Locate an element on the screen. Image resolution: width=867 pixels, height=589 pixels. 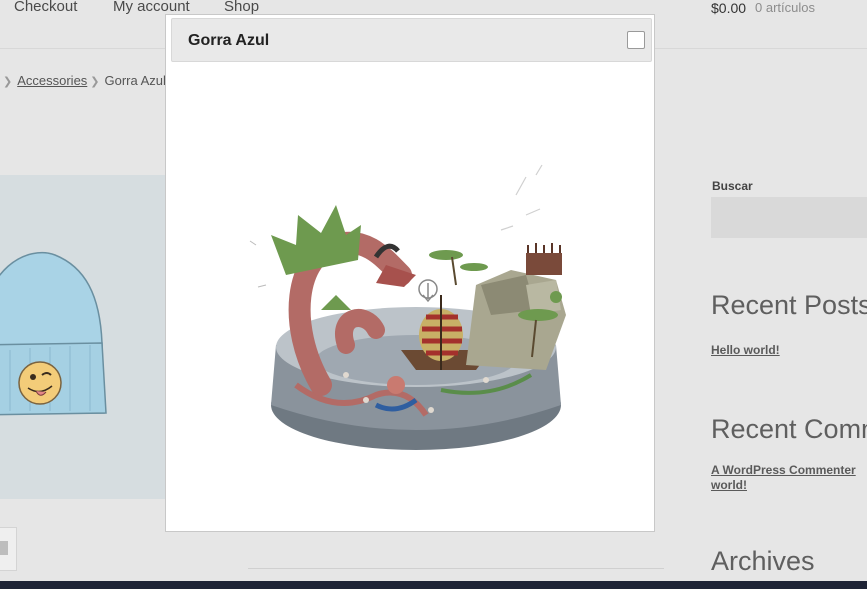
cart-item-count: 0 artículos is located at coordinates (785, 7).